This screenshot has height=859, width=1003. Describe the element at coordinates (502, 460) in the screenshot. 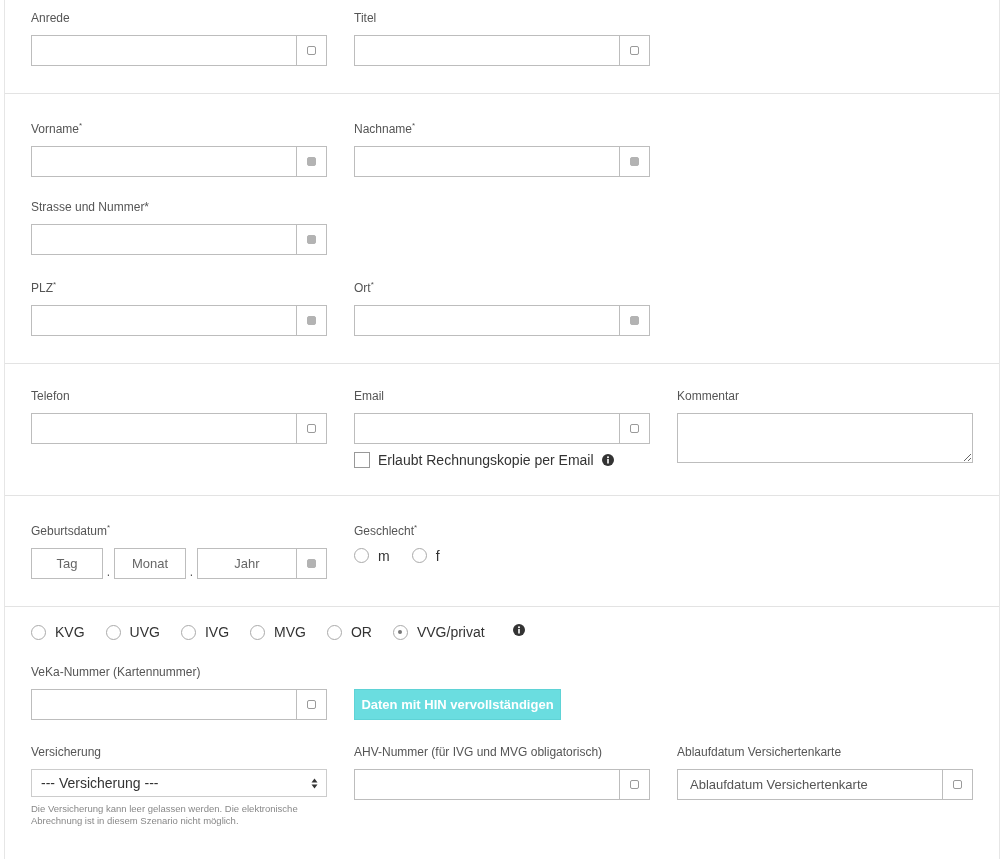

I see `checkbox-option: Erlaubt Rechnungskopie per Email` at that location.